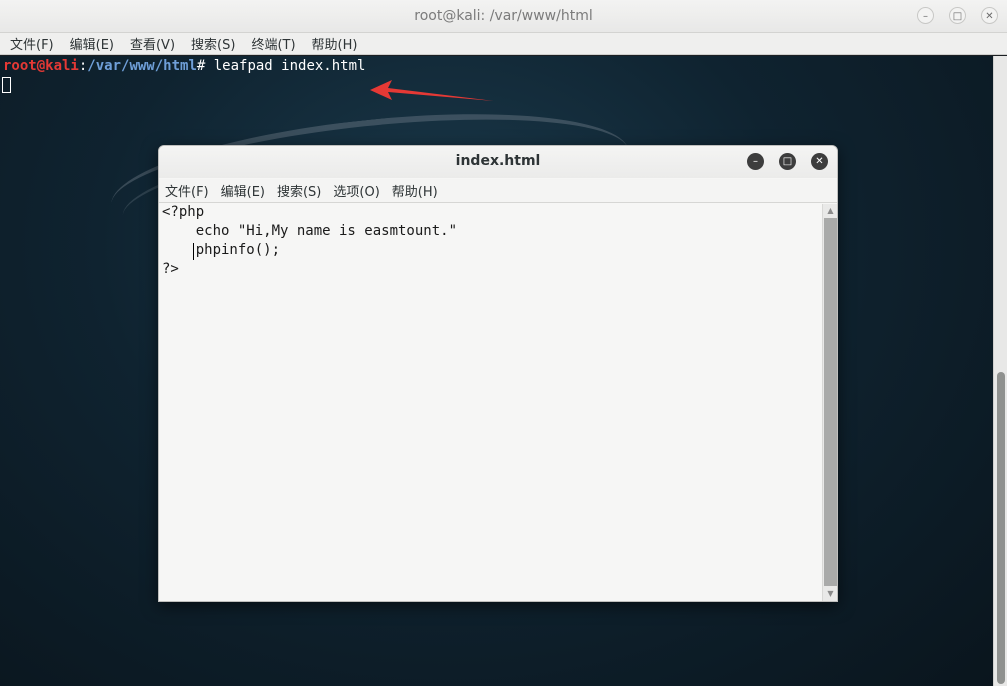 The width and height of the screenshot is (1007, 686). What do you see at coordinates (1000, 371) in the screenshot?
I see `terminal-scrollbar` at bounding box center [1000, 371].